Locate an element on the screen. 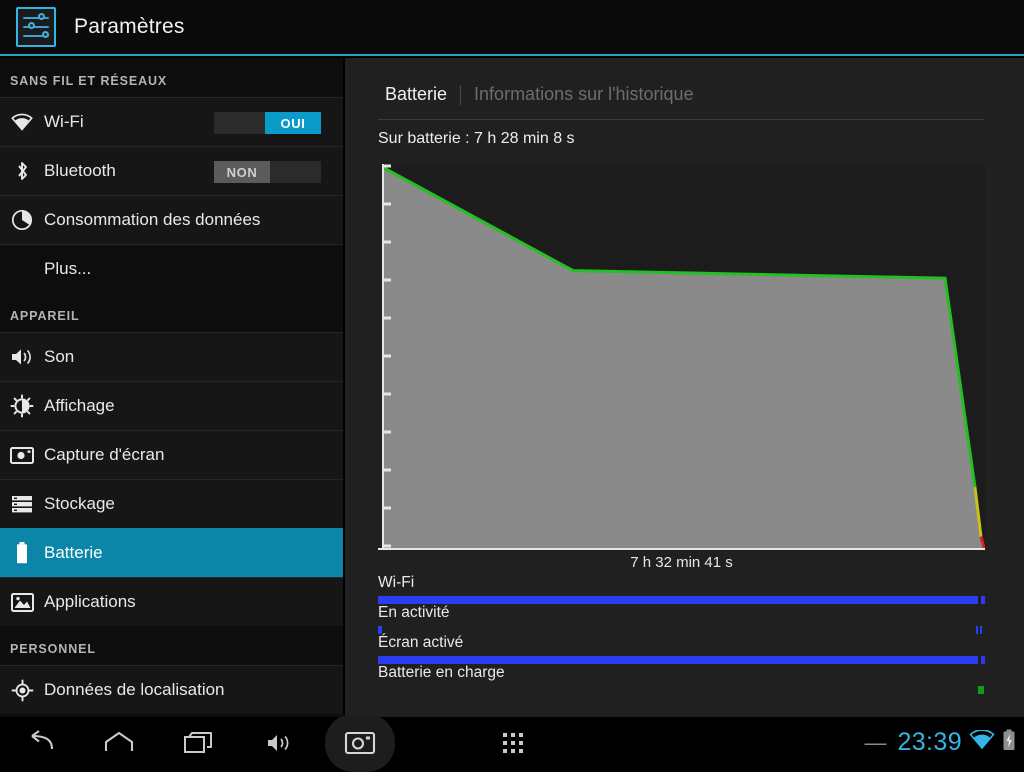  sound-icon is located at coordinates (22, 357).